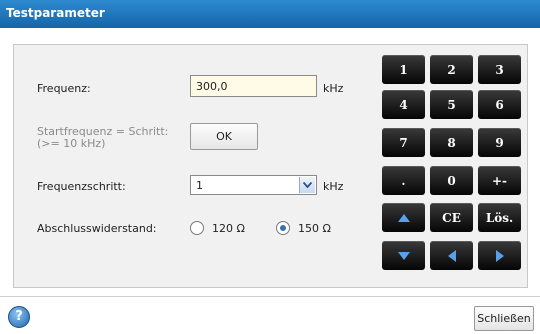 The image size is (540, 334). I want to click on radio-150-ohm-label: 150 Ω, so click(314, 228).